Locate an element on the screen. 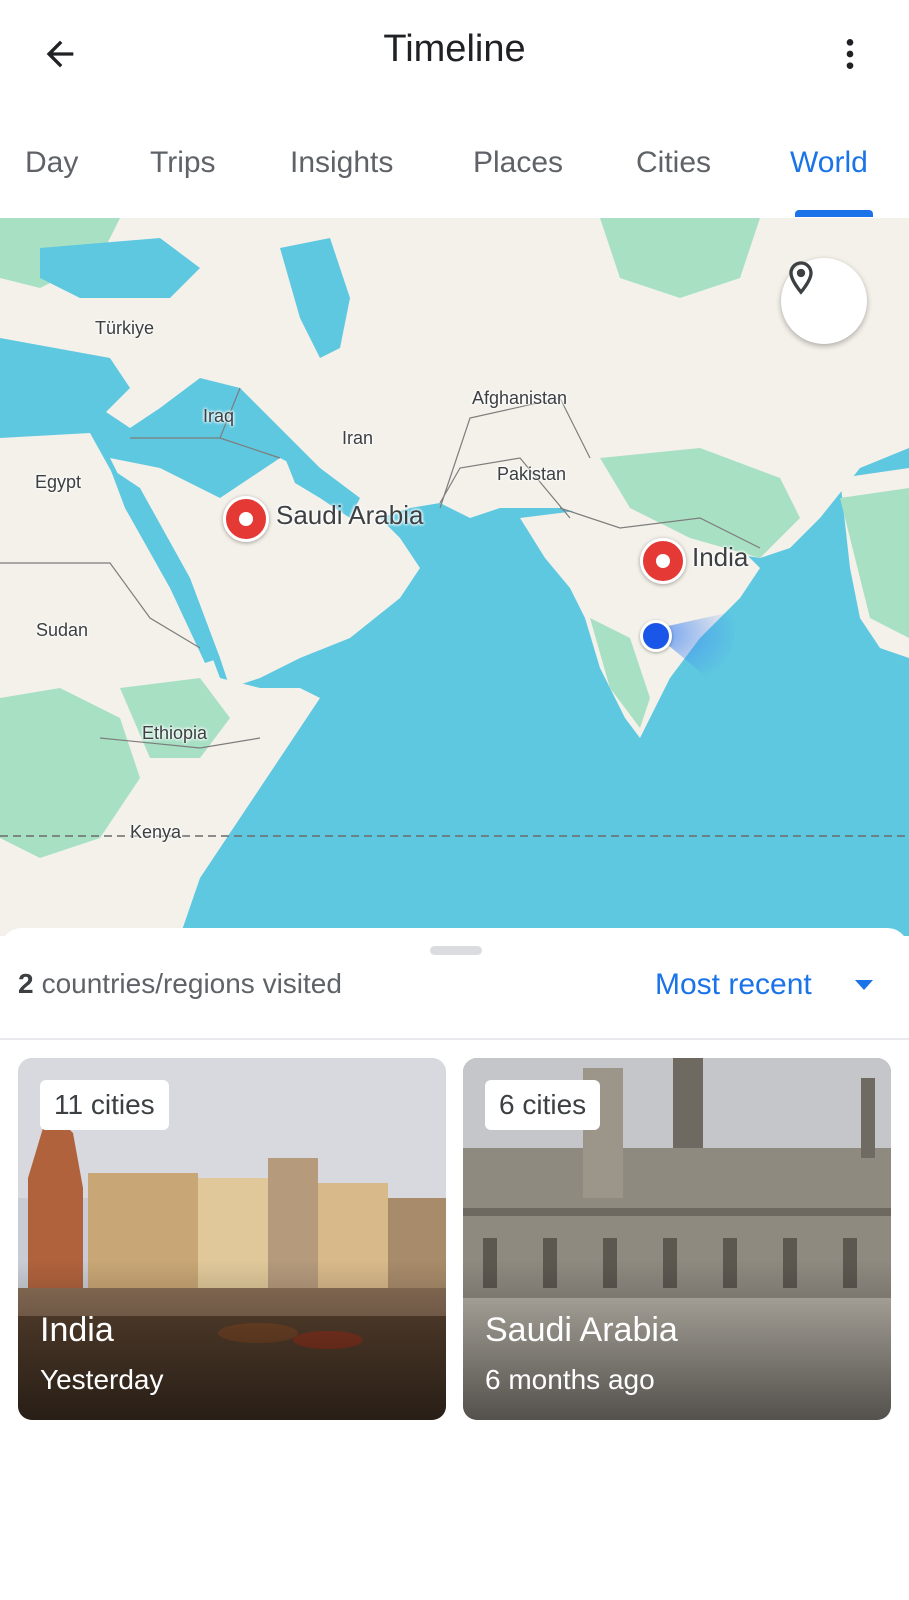  saudi-arabia-pin is located at coordinates (246, 519).